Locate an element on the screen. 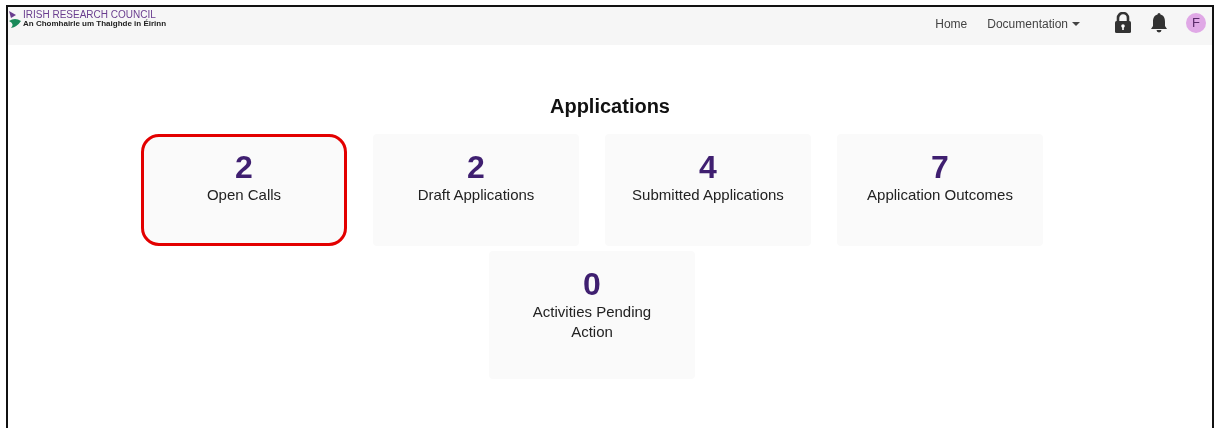  tile-label: Draft Applications is located at coordinates (476, 194).